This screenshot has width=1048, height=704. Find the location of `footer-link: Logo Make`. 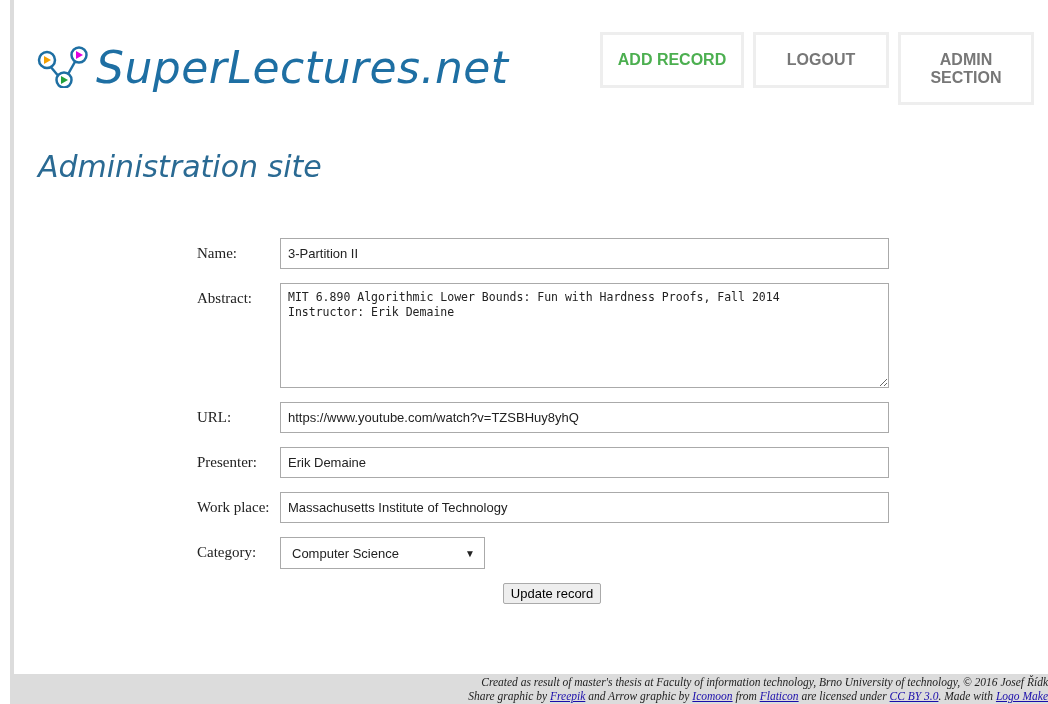

footer-link: Logo Make is located at coordinates (1021, 696).